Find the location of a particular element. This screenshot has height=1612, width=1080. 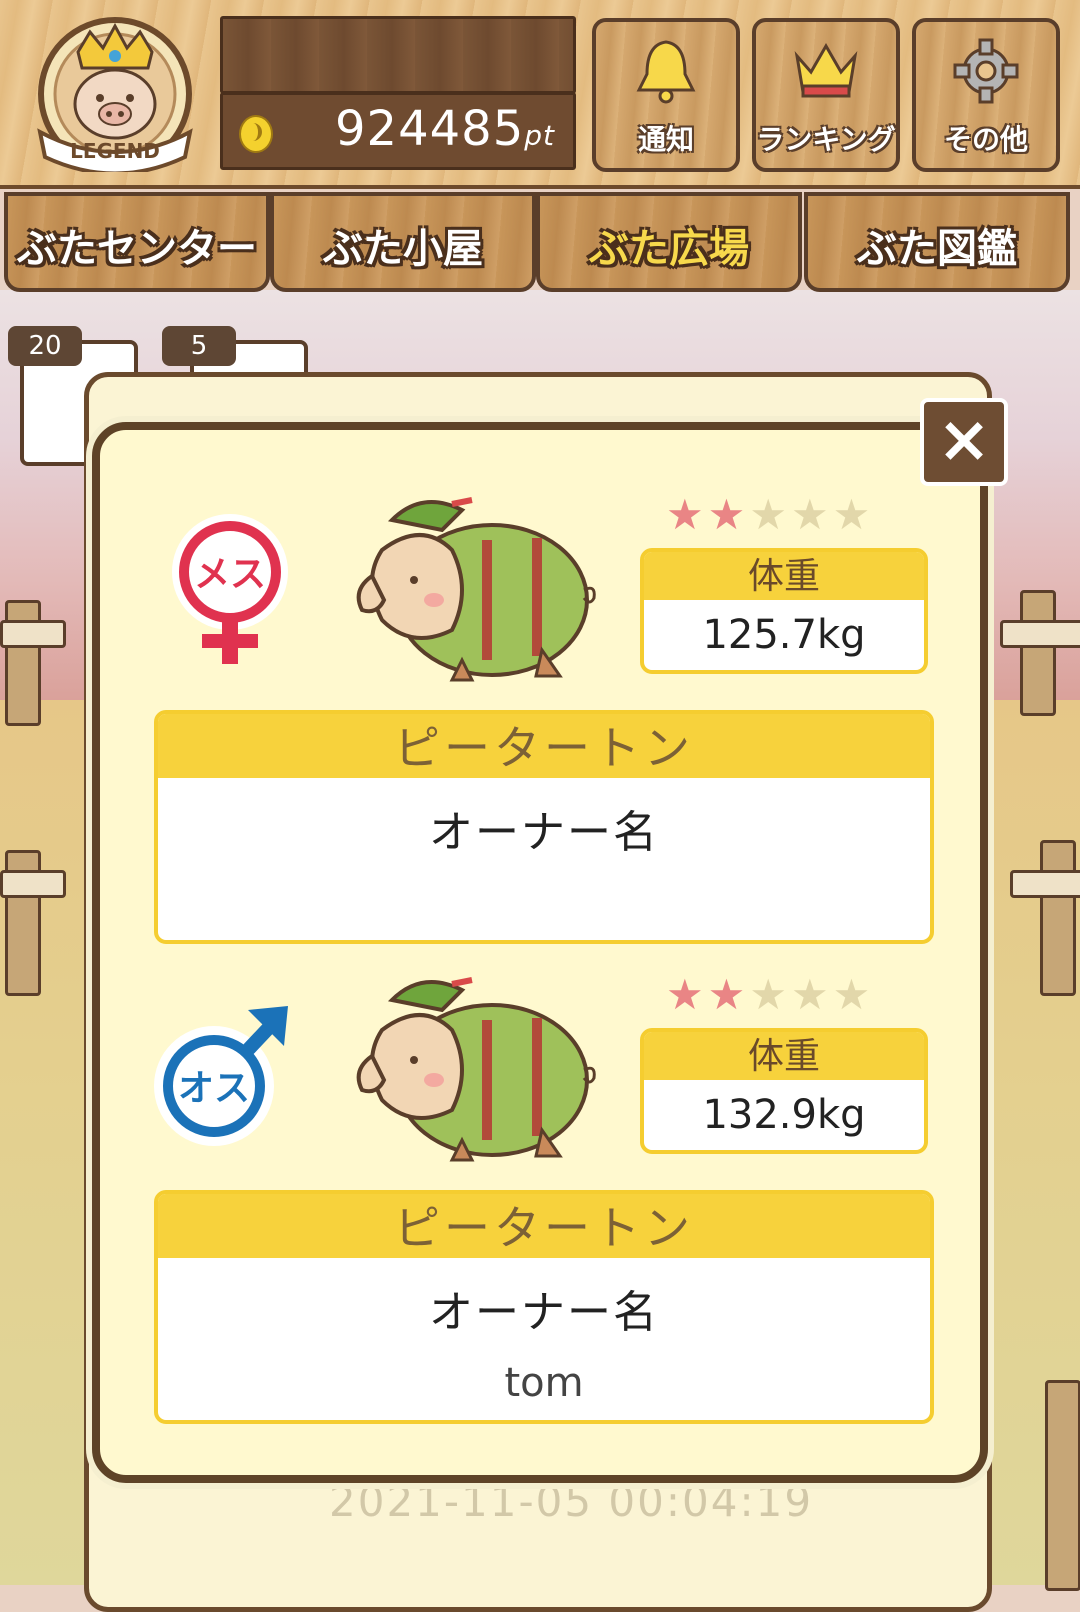

player-name-plate is located at coordinates (398, 55).